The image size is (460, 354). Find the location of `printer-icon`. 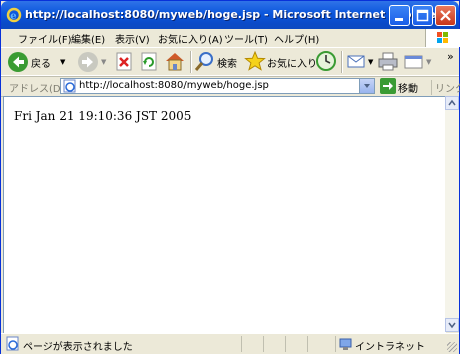

printer-icon is located at coordinates (388, 61).